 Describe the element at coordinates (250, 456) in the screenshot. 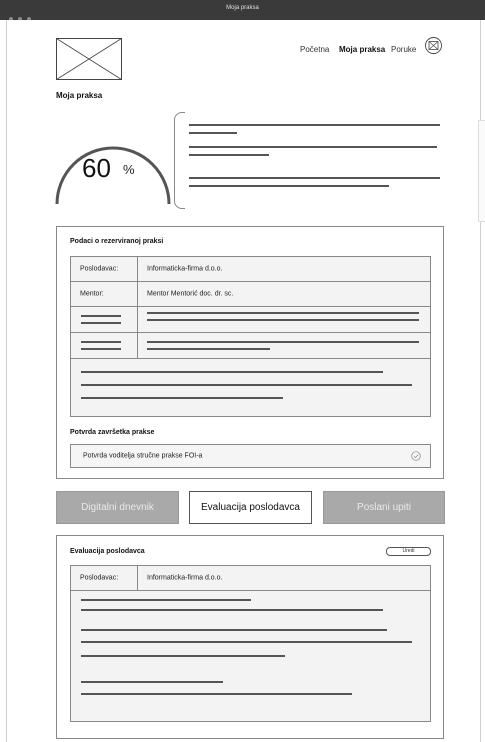

I see `completion-item: Potvrda voditelja stručne prakse FOI-a` at that location.